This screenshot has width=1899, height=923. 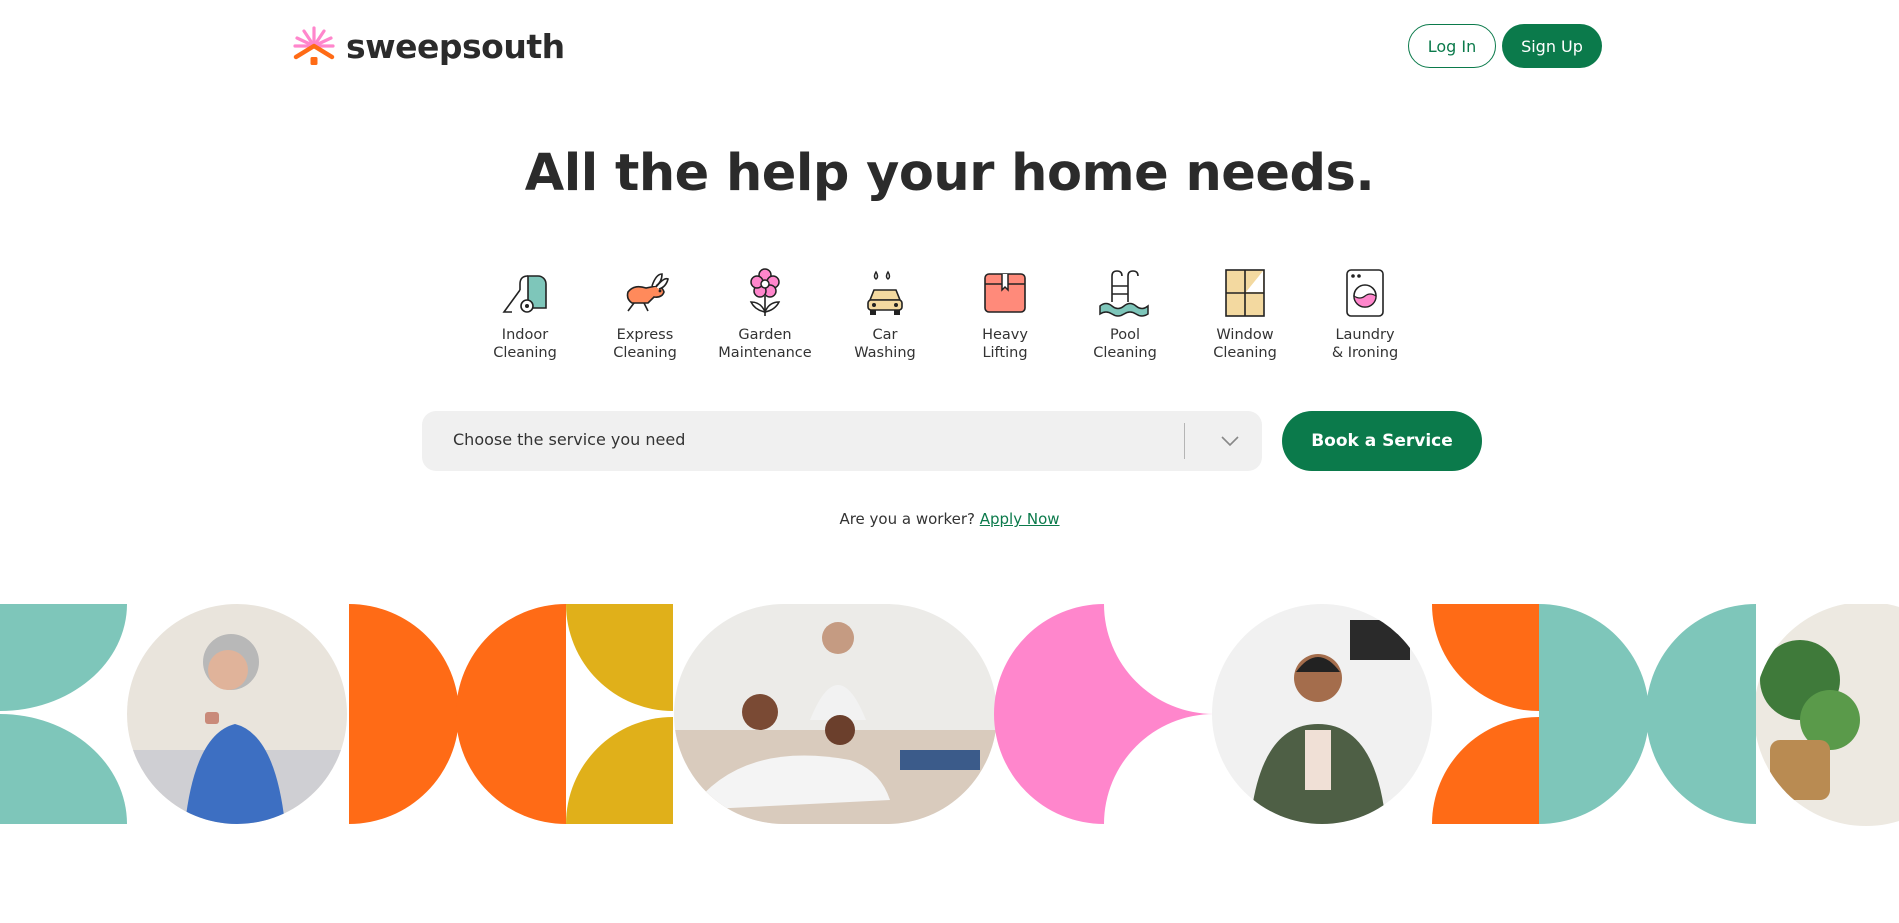 What do you see at coordinates (1322, 714) in the screenshot?
I see `photo-man-smiling` at bounding box center [1322, 714].